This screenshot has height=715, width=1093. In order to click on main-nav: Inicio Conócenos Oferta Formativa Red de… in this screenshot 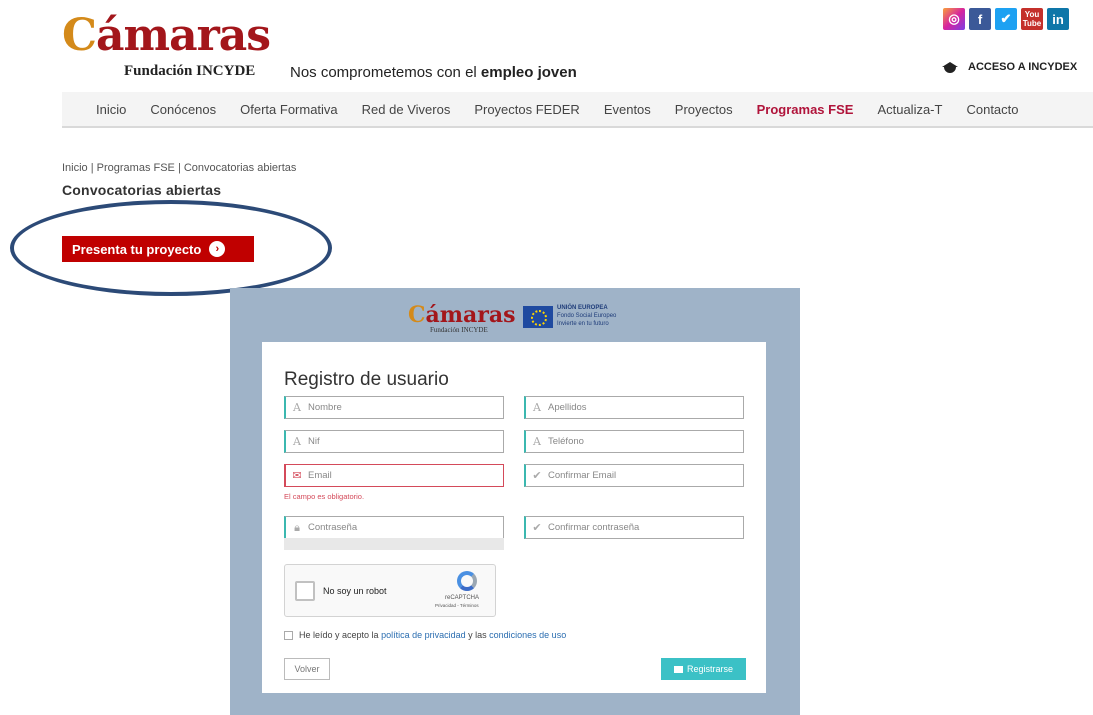, I will do `click(577, 110)`.